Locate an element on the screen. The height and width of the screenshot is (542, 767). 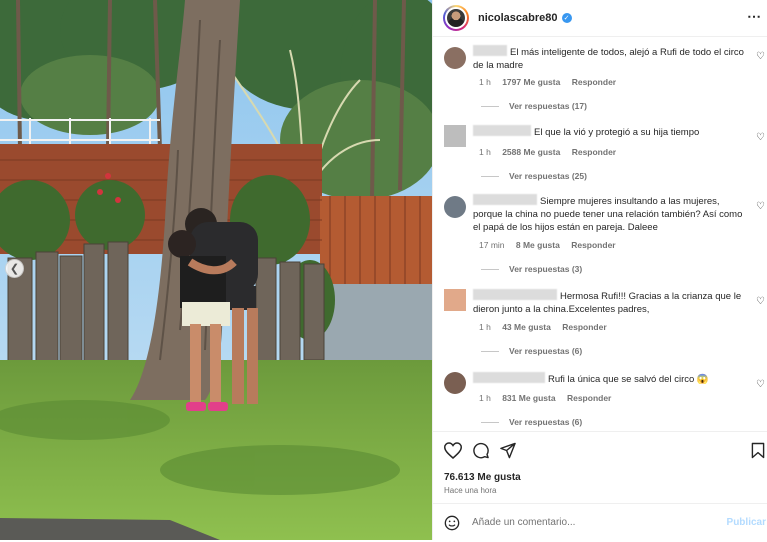
add-comment-bar: Publicar is located at coordinates (600, 522).